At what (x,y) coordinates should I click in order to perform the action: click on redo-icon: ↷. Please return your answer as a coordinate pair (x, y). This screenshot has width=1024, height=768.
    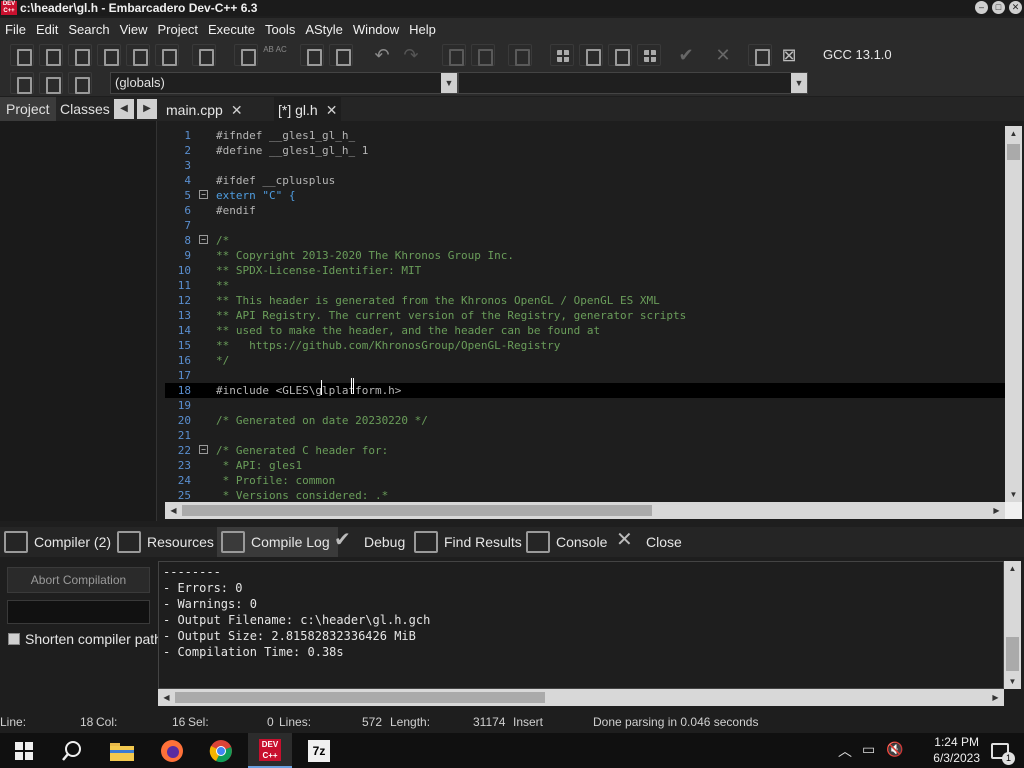
    Looking at the image, I should click on (411, 55).